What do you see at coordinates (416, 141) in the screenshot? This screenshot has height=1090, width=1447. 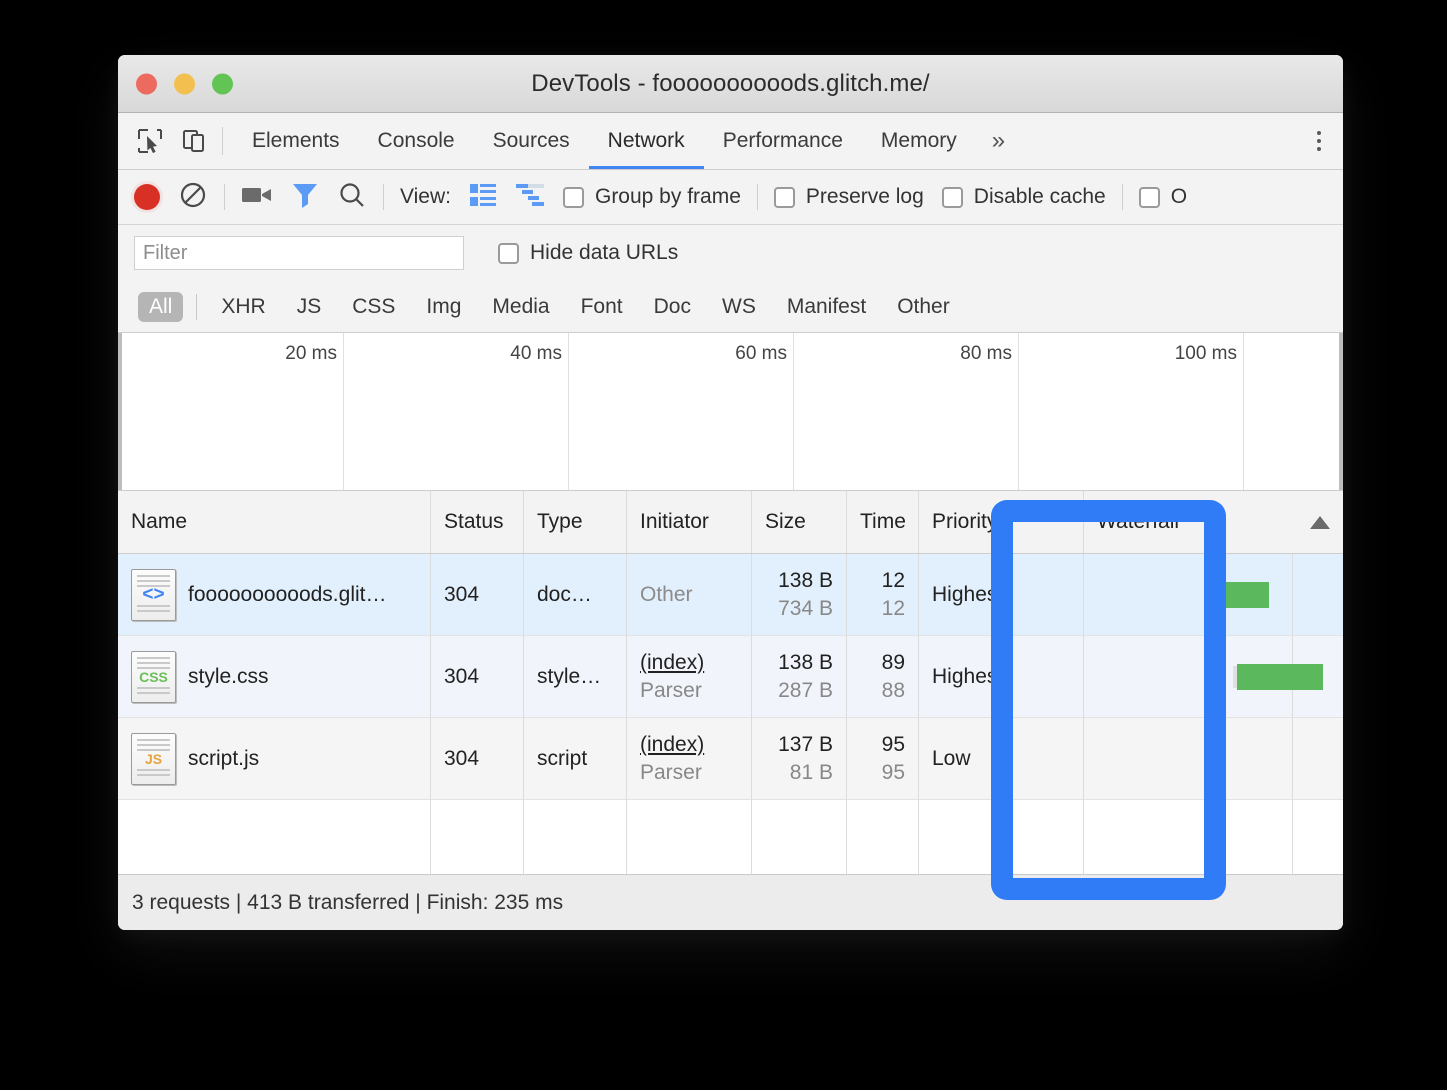 I see `tab-console: Console` at bounding box center [416, 141].